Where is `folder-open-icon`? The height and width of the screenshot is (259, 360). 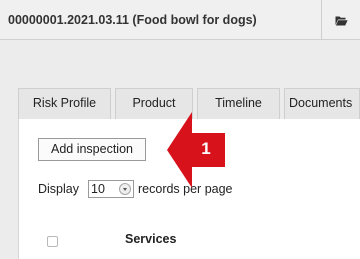 folder-open-icon is located at coordinates (341, 20).